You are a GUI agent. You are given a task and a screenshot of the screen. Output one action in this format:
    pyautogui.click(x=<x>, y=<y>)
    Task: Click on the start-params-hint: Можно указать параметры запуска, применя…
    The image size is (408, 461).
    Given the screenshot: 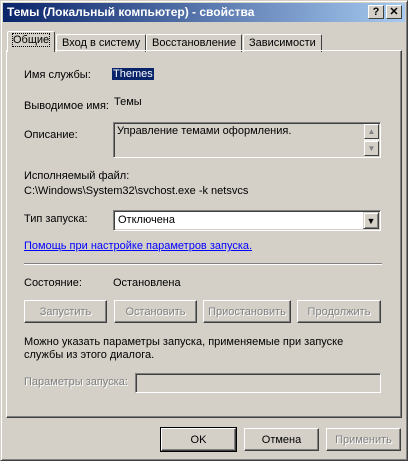 What is the action you would take?
    pyautogui.click(x=184, y=348)
    